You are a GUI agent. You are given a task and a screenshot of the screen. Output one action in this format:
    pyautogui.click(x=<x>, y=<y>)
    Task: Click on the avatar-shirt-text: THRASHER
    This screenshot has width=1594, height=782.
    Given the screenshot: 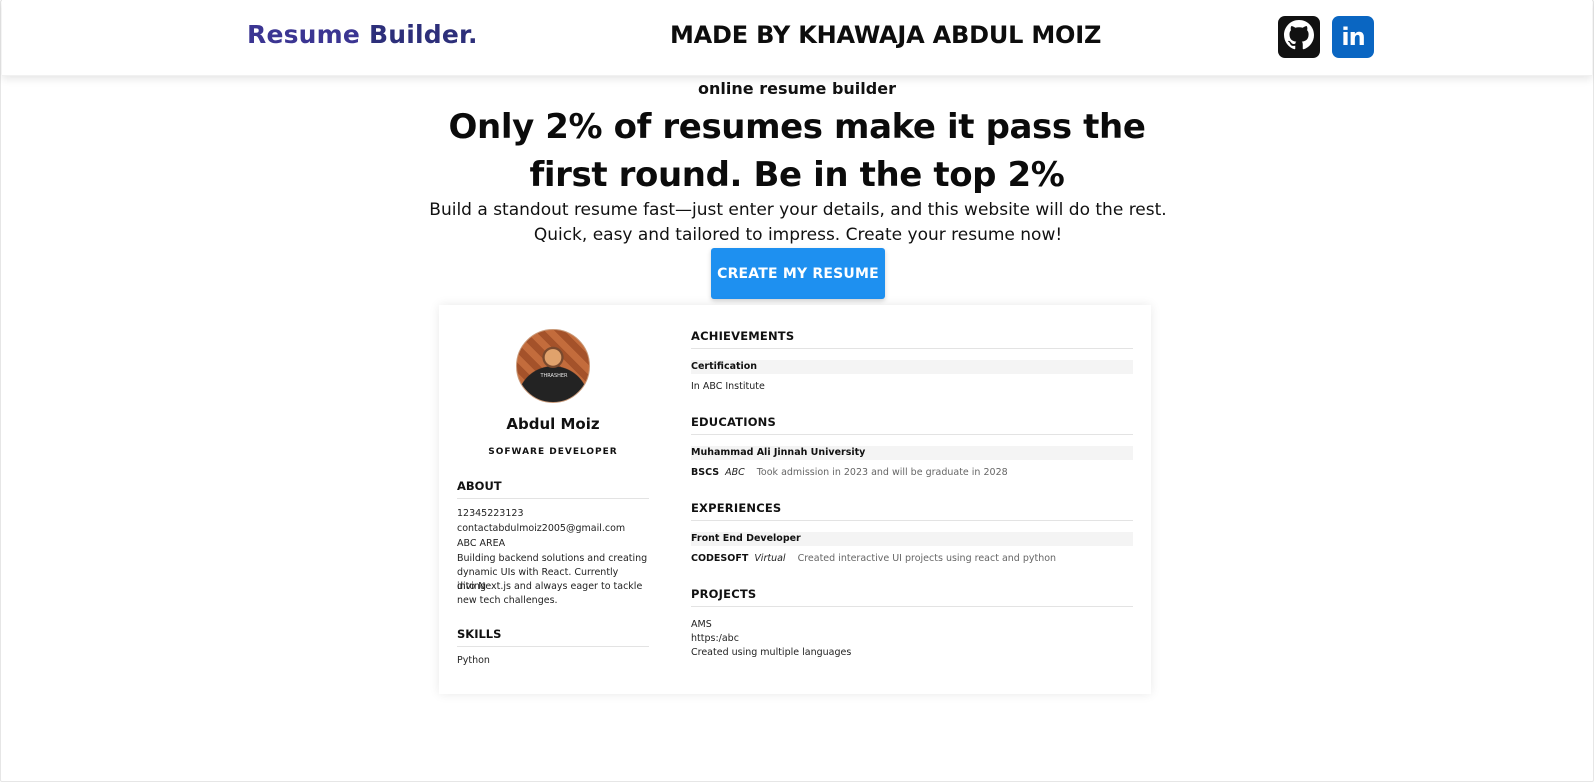 What is the action you would take?
    pyautogui.click(x=554, y=376)
    